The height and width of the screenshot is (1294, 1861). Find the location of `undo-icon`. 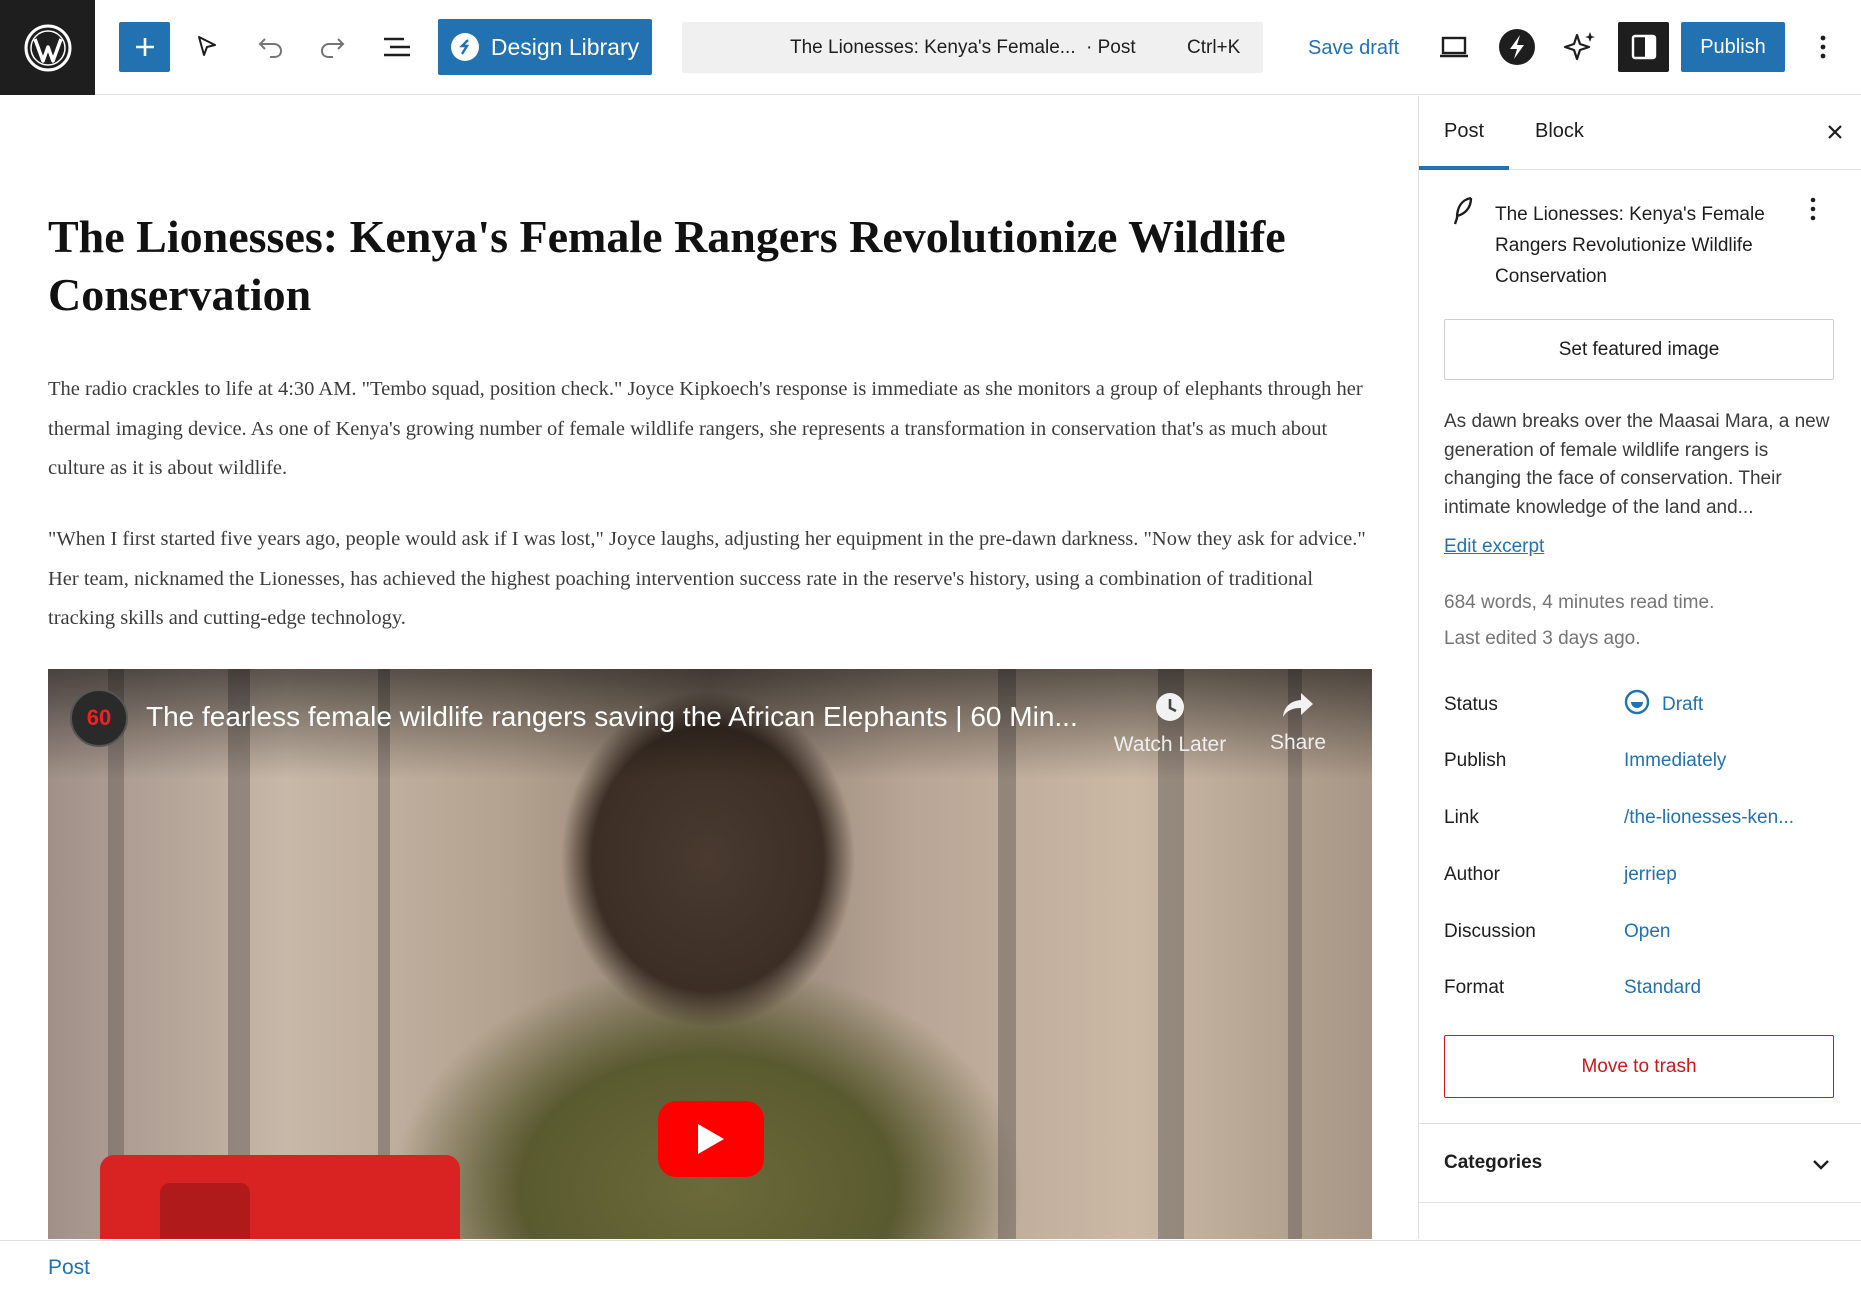

undo-icon is located at coordinates (270, 48).